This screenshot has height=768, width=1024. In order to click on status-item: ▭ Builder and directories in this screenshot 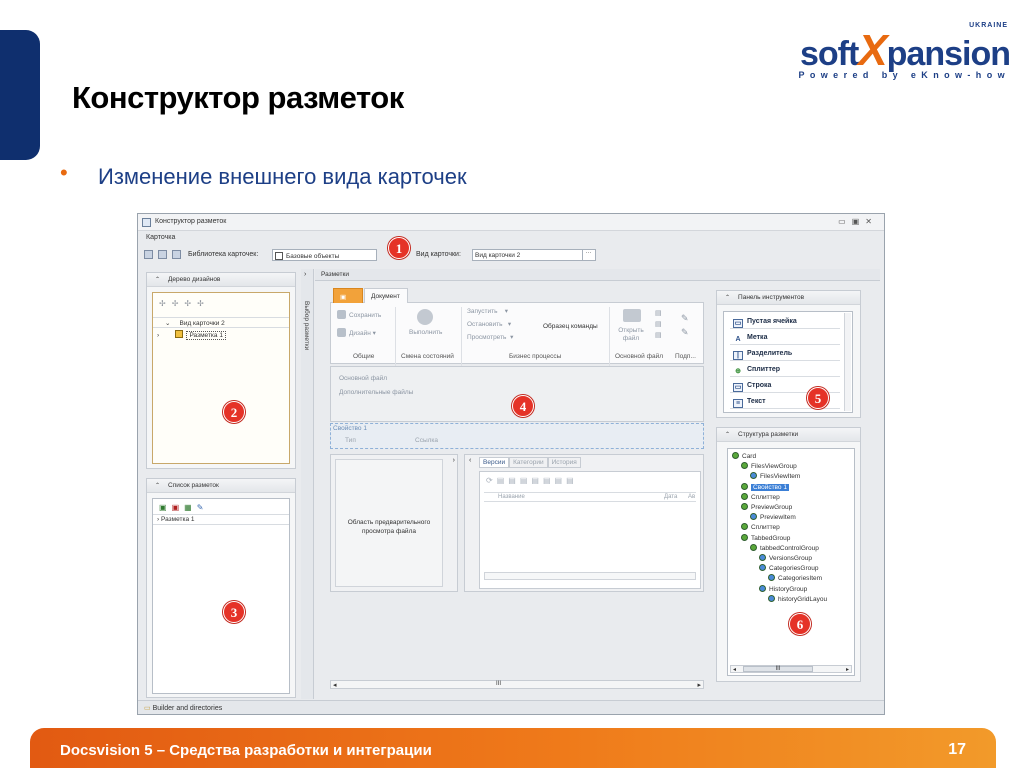, I will do `click(183, 708)`.